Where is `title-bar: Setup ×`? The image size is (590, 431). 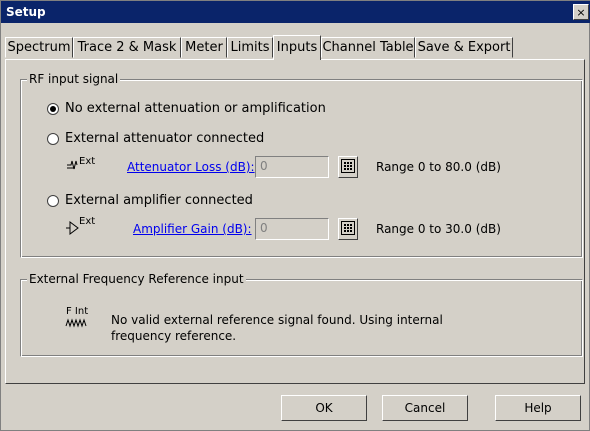 title-bar: Setup × is located at coordinates (295, 12).